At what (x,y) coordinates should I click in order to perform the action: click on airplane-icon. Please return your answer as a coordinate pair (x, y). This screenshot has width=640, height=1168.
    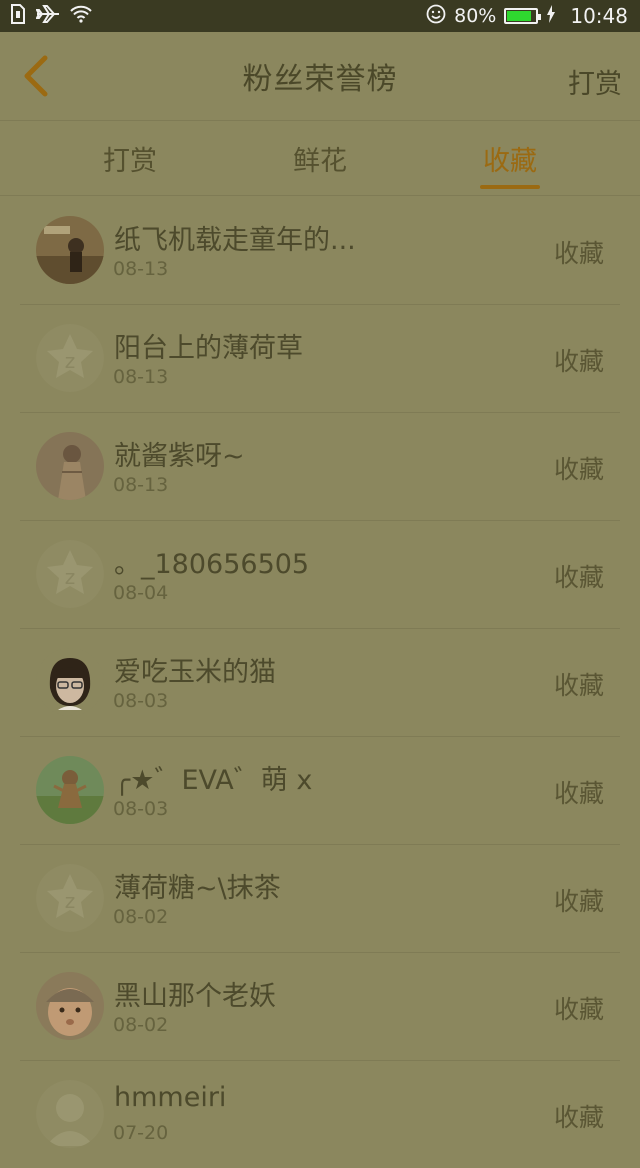
    Looking at the image, I should click on (47, 16).